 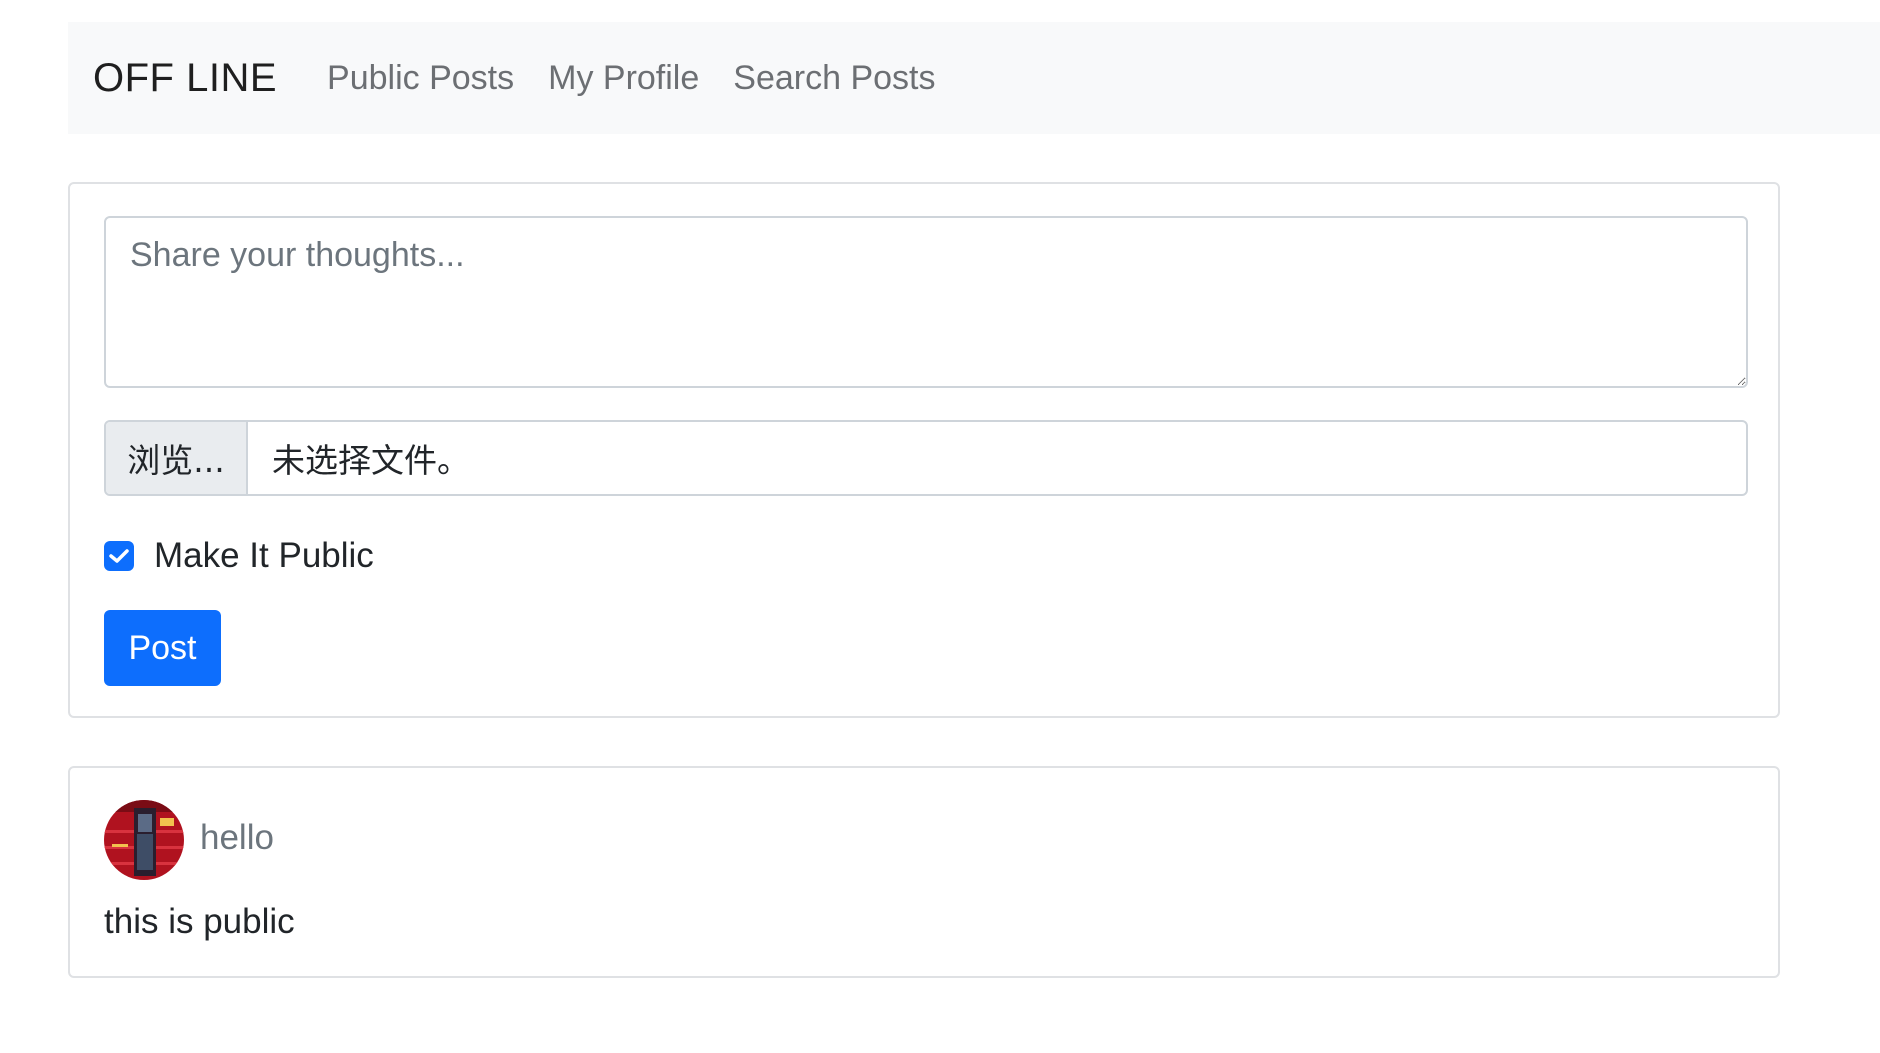 What do you see at coordinates (199, 921) in the screenshot?
I see `post-body-text: this is public` at bounding box center [199, 921].